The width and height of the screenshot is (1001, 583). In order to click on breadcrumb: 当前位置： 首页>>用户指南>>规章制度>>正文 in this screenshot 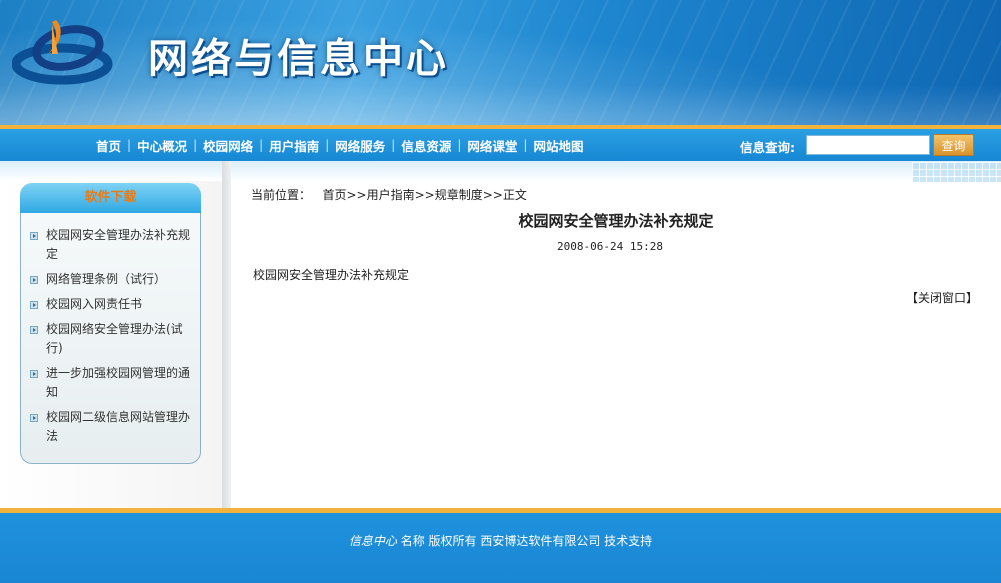, I will do `click(389, 194)`.